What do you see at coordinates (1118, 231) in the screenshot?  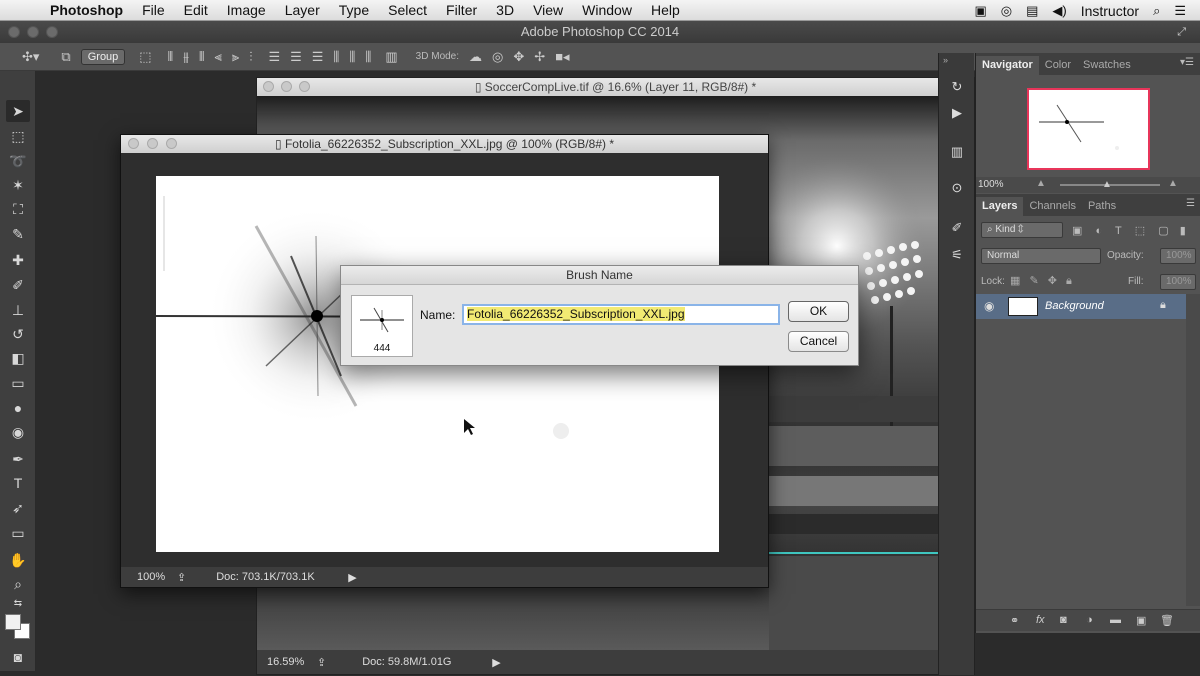 I see `filter-type-icon: T` at bounding box center [1118, 231].